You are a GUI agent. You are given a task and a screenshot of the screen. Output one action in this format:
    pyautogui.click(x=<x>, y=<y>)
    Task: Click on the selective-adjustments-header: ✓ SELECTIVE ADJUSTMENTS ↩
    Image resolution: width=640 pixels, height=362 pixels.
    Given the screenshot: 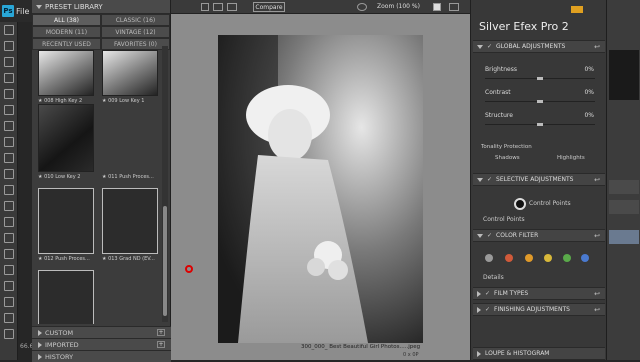 What is the action you would take?
    pyautogui.click(x=539, y=179)
    